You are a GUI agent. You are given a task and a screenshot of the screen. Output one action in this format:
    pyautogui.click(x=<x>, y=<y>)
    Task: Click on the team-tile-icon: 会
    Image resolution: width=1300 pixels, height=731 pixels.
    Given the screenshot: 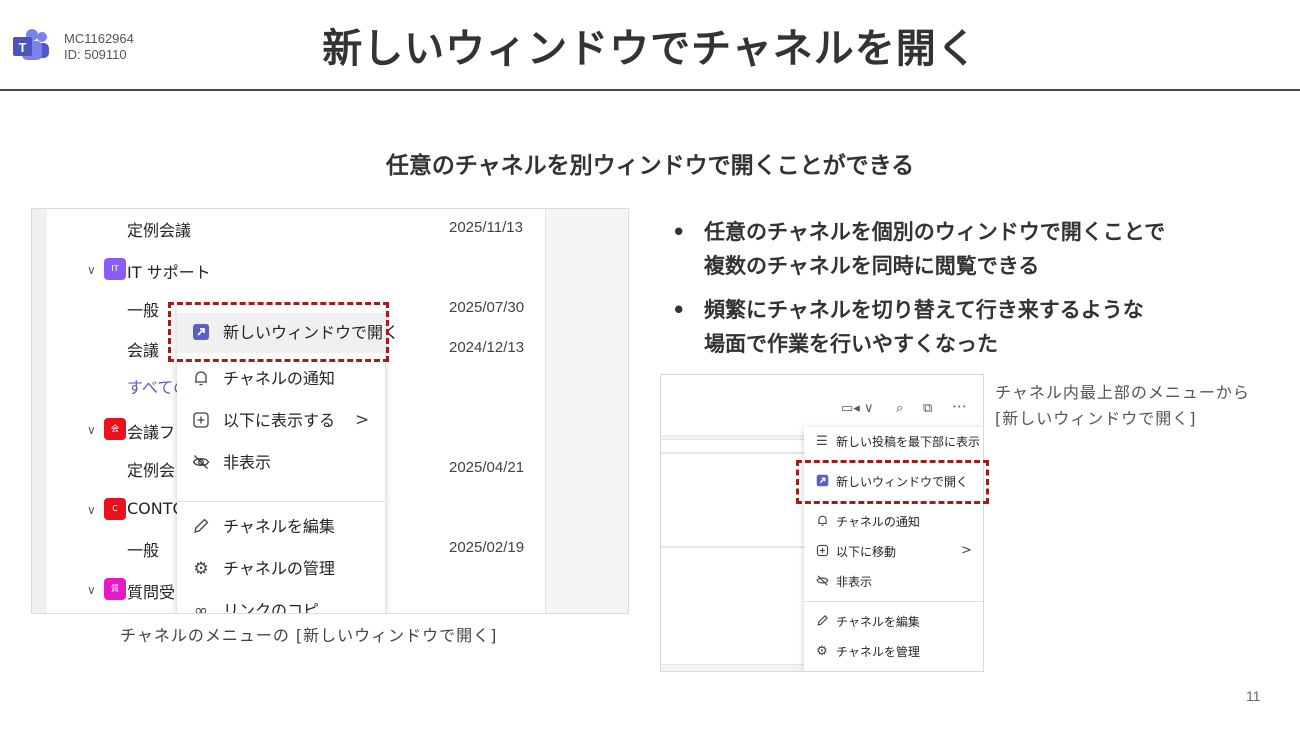 What is the action you would take?
    pyautogui.click(x=115, y=429)
    